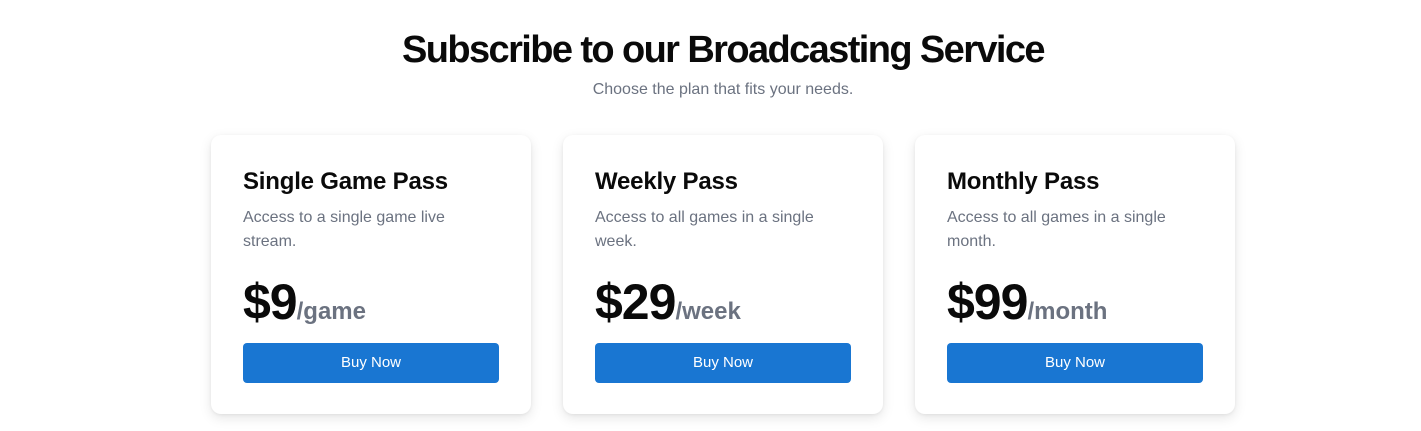  What do you see at coordinates (345, 181) in the screenshot?
I see `plan-title: Single Game Pass` at bounding box center [345, 181].